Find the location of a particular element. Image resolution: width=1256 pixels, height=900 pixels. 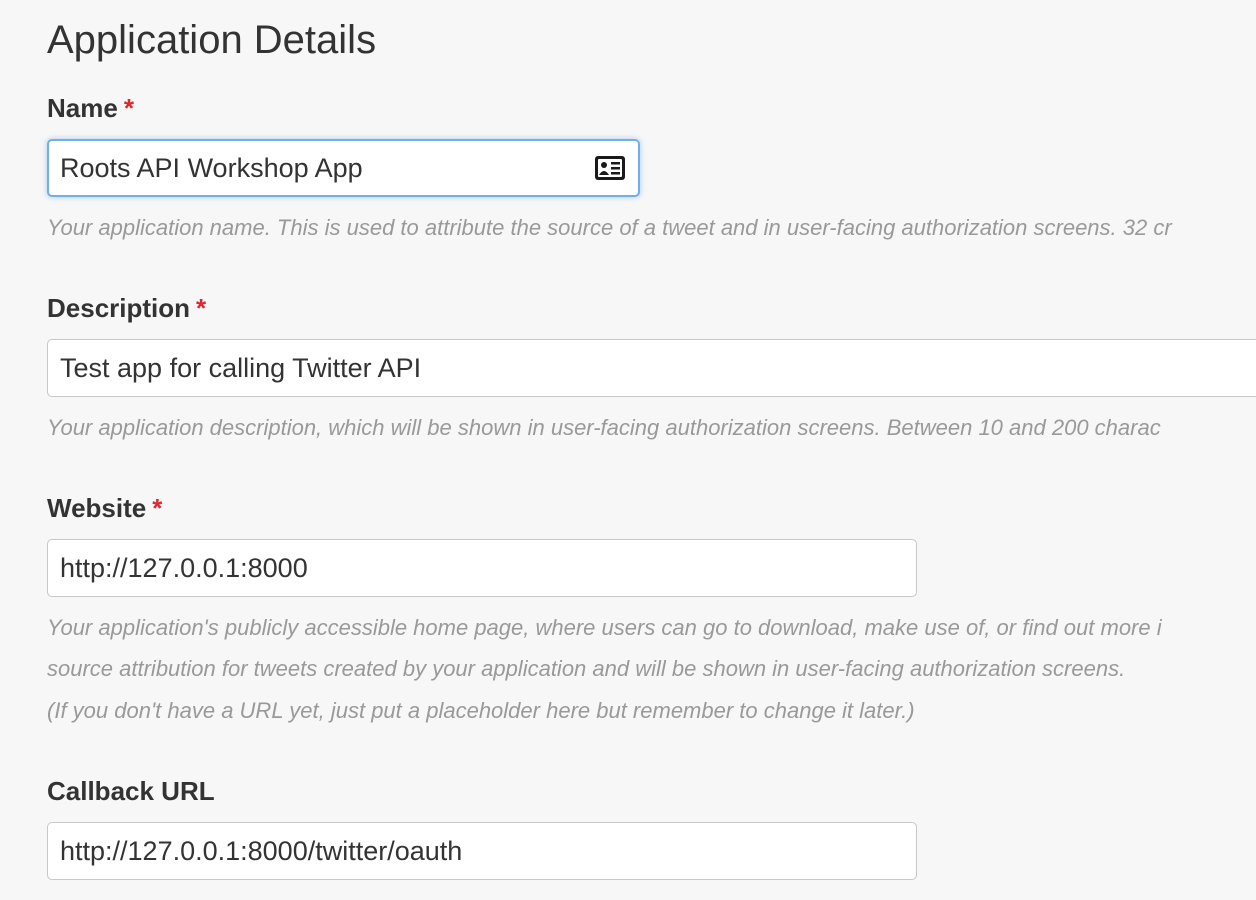

page-title: Application Details is located at coordinates (212, 40).